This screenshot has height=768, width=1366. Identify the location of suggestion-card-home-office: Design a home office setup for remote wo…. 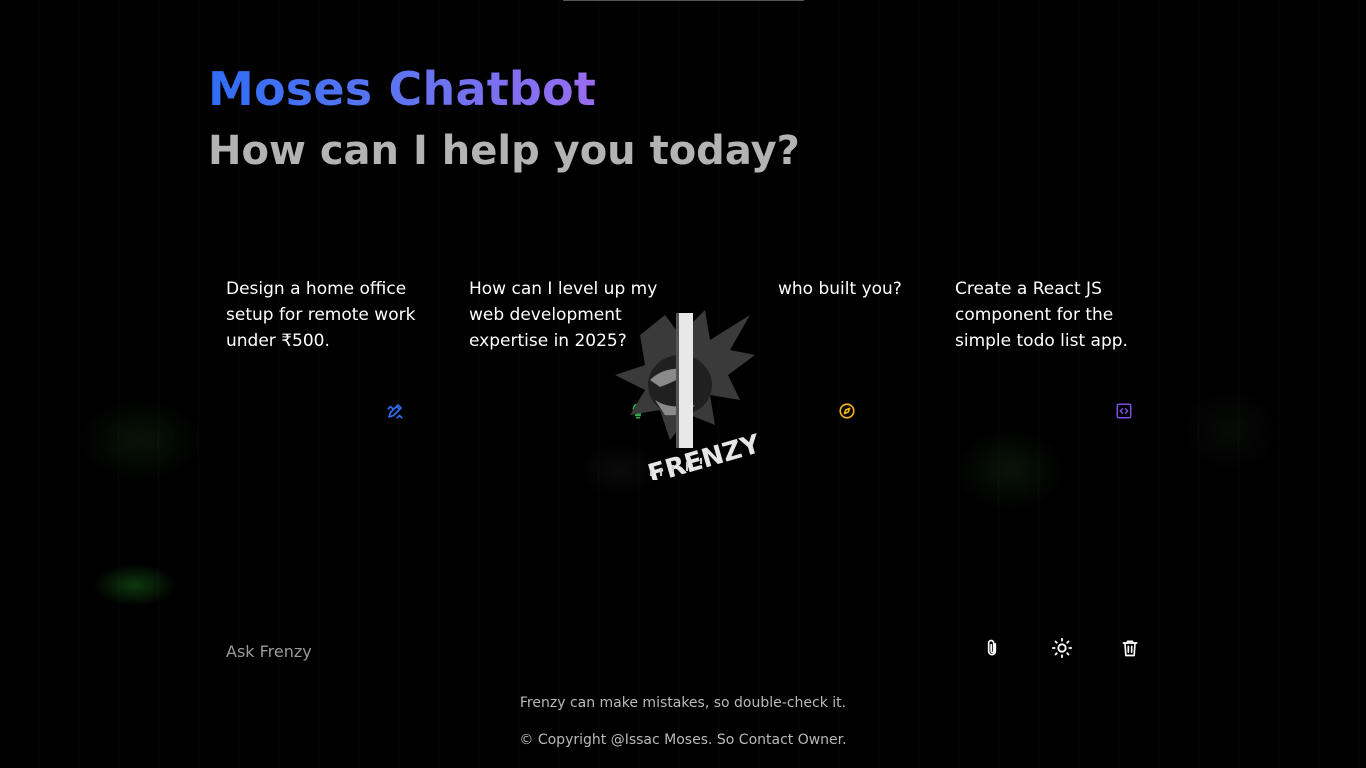
(320, 348).